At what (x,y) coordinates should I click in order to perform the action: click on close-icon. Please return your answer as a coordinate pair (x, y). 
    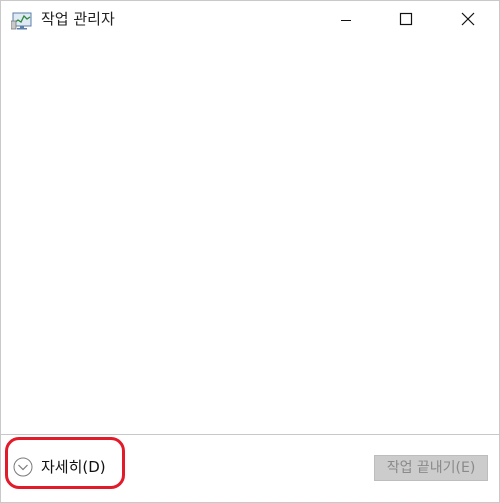
    Looking at the image, I should click on (468, 20).